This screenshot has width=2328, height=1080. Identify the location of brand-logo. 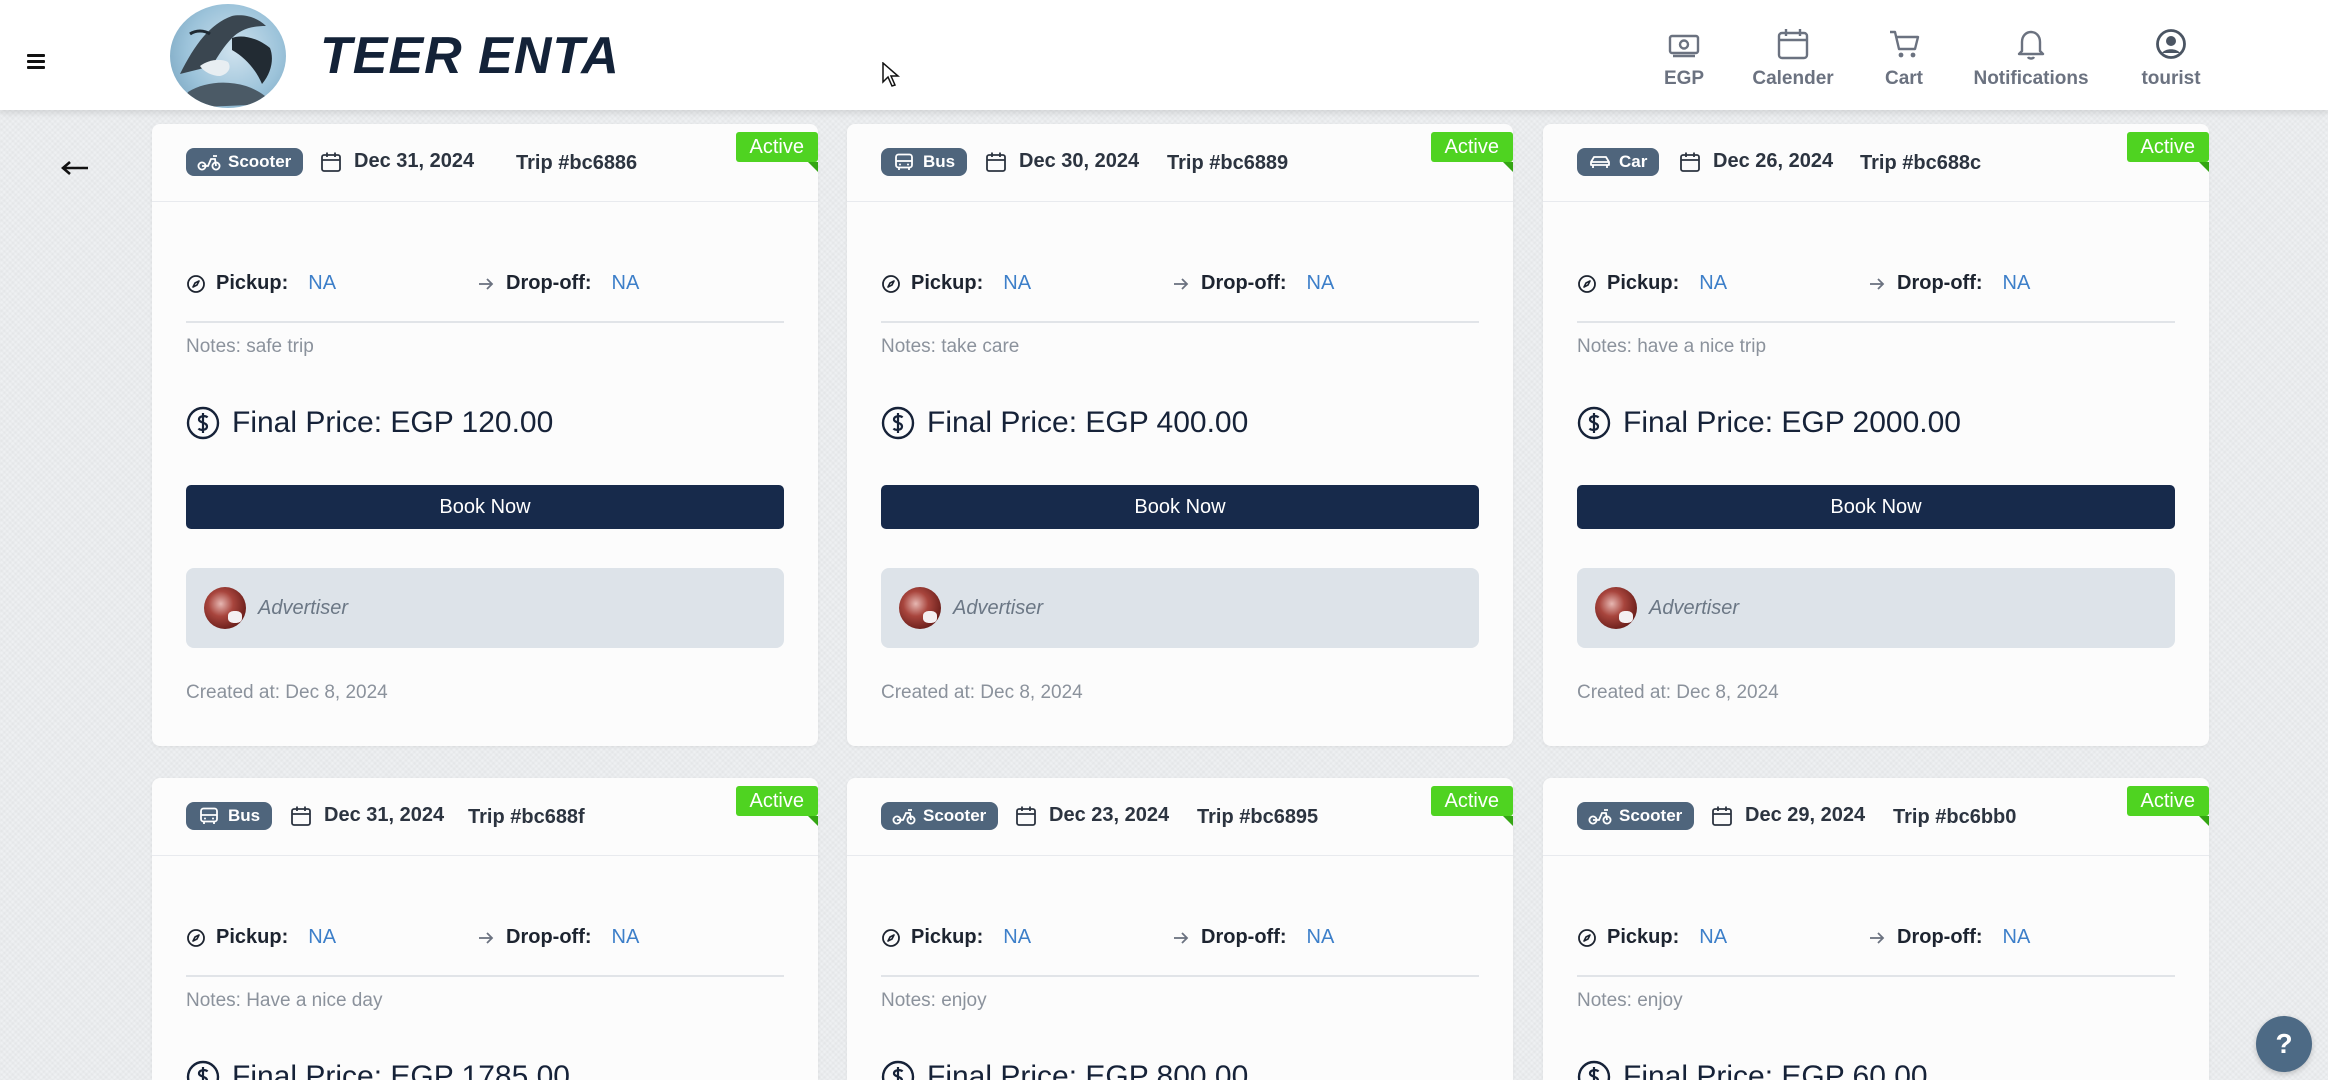
(228, 56).